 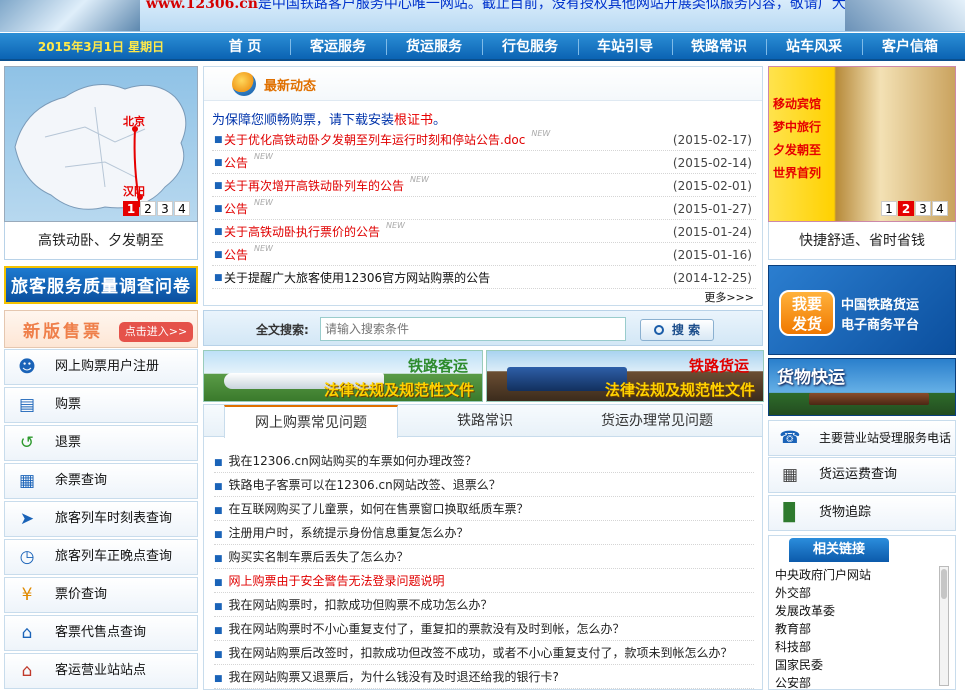 What do you see at coordinates (314, 186) in the screenshot?
I see `news-item-text: 关于再次增开高铁动卧列车的公告` at bounding box center [314, 186].